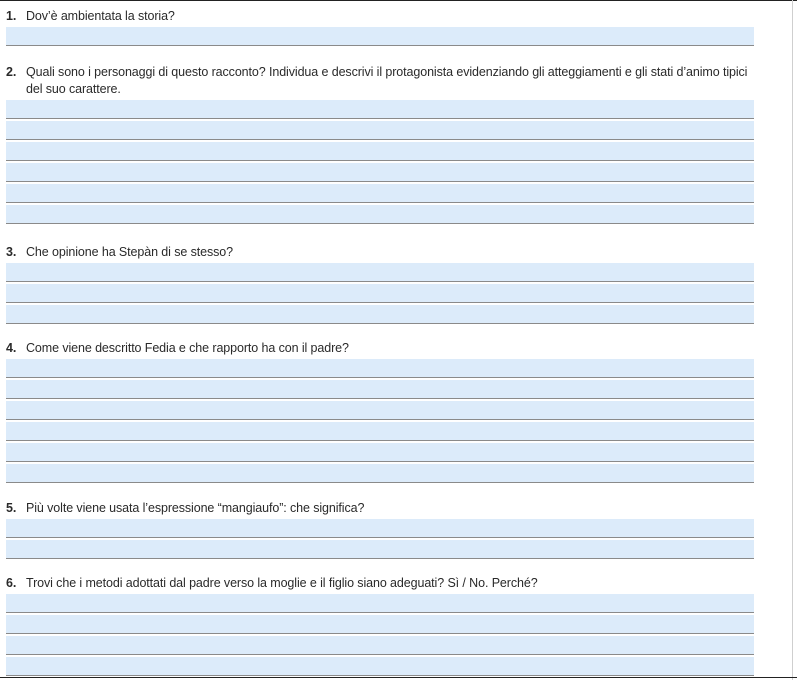 The height and width of the screenshot is (680, 797). What do you see at coordinates (11, 72) in the screenshot?
I see `question-number: 2.` at bounding box center [11, 72].